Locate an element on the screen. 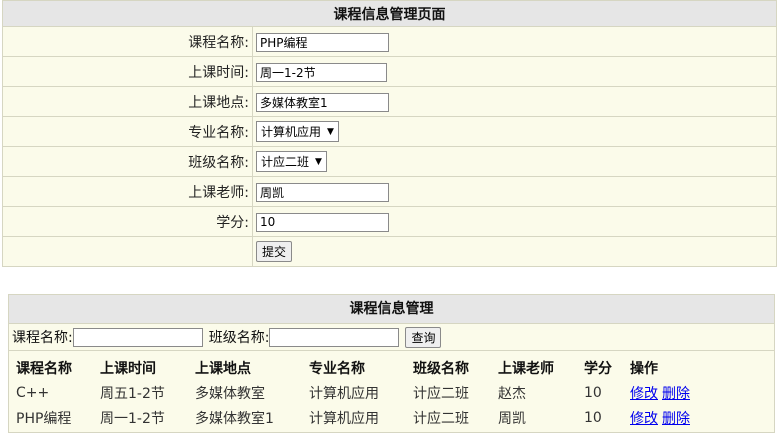 The height and width of the screenshot is (433, 777). search-bar: 课程名称: 班级名称: 查询 is located at coordinates (391, 337).